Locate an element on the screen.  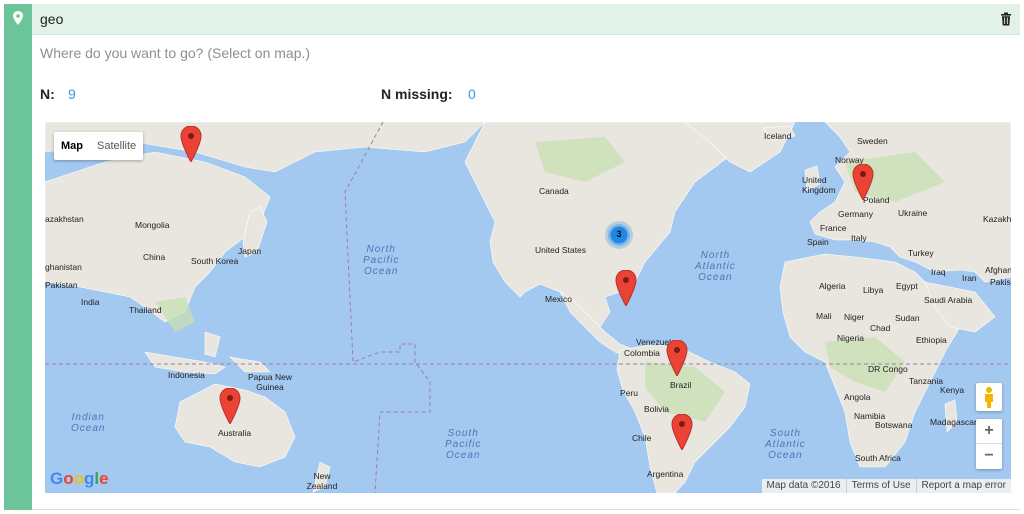
location-pin-icon is located at coordinates (18, 18).